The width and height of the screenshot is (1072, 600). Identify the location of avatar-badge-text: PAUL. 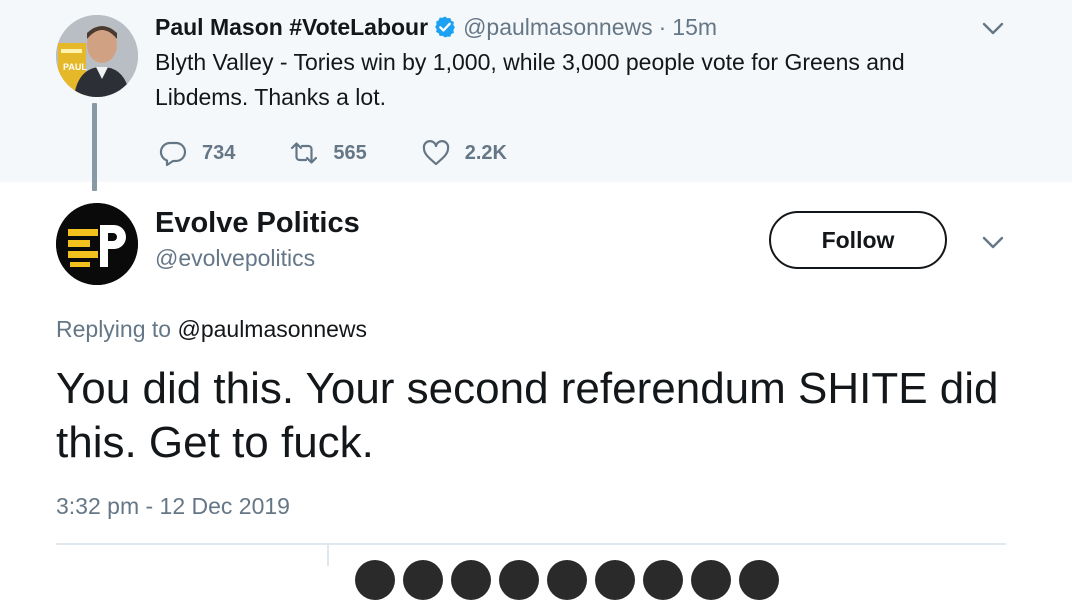
(75, 67).